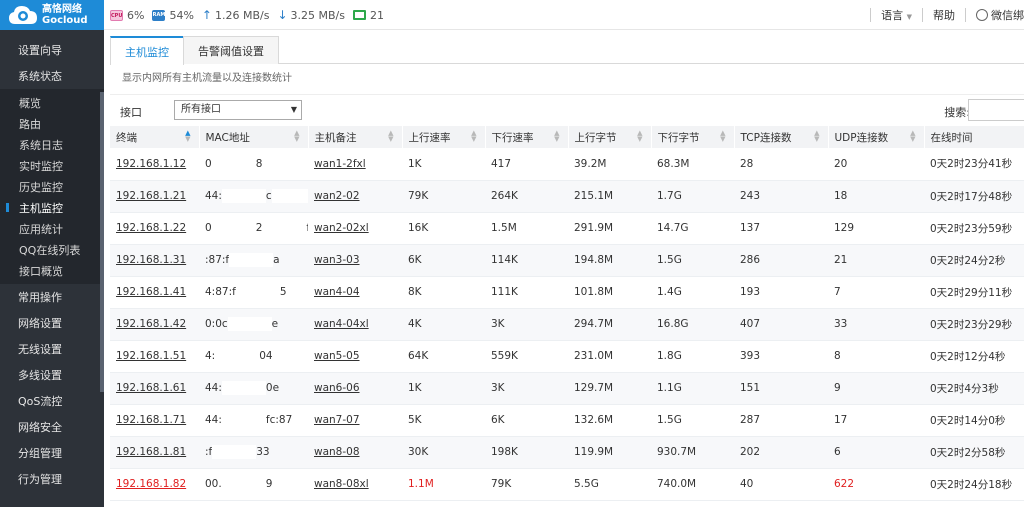 The height and width of the screenshot is (507, 1024). Describe the element at coordinates (253, 260) in the screenshot. I see `mac-address: :87:f a` at that location.